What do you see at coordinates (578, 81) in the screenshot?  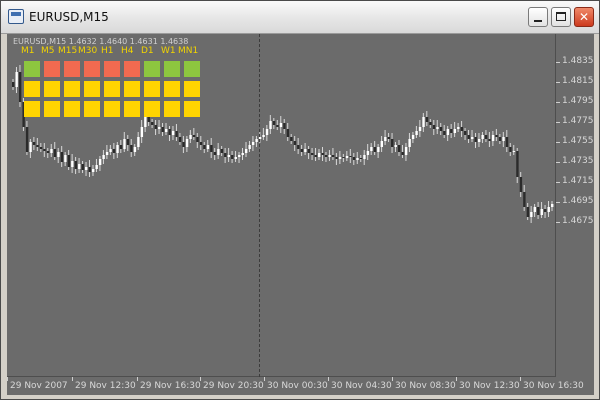 I see `price-label: 1.4815` at bounding box center [578, 81].